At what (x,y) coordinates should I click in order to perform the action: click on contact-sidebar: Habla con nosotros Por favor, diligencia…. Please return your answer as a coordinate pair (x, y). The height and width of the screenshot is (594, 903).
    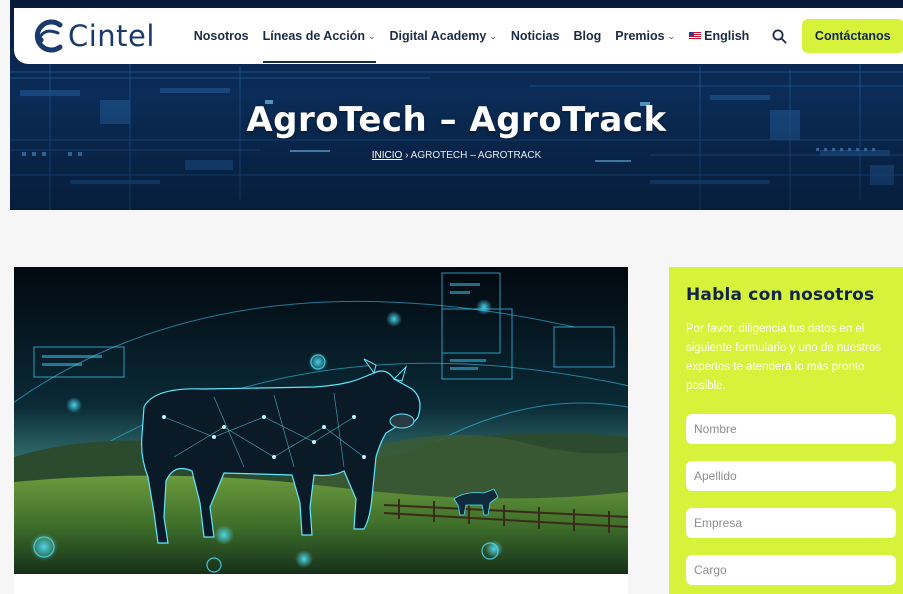
    Looking at the image, I should click on (786, 430).